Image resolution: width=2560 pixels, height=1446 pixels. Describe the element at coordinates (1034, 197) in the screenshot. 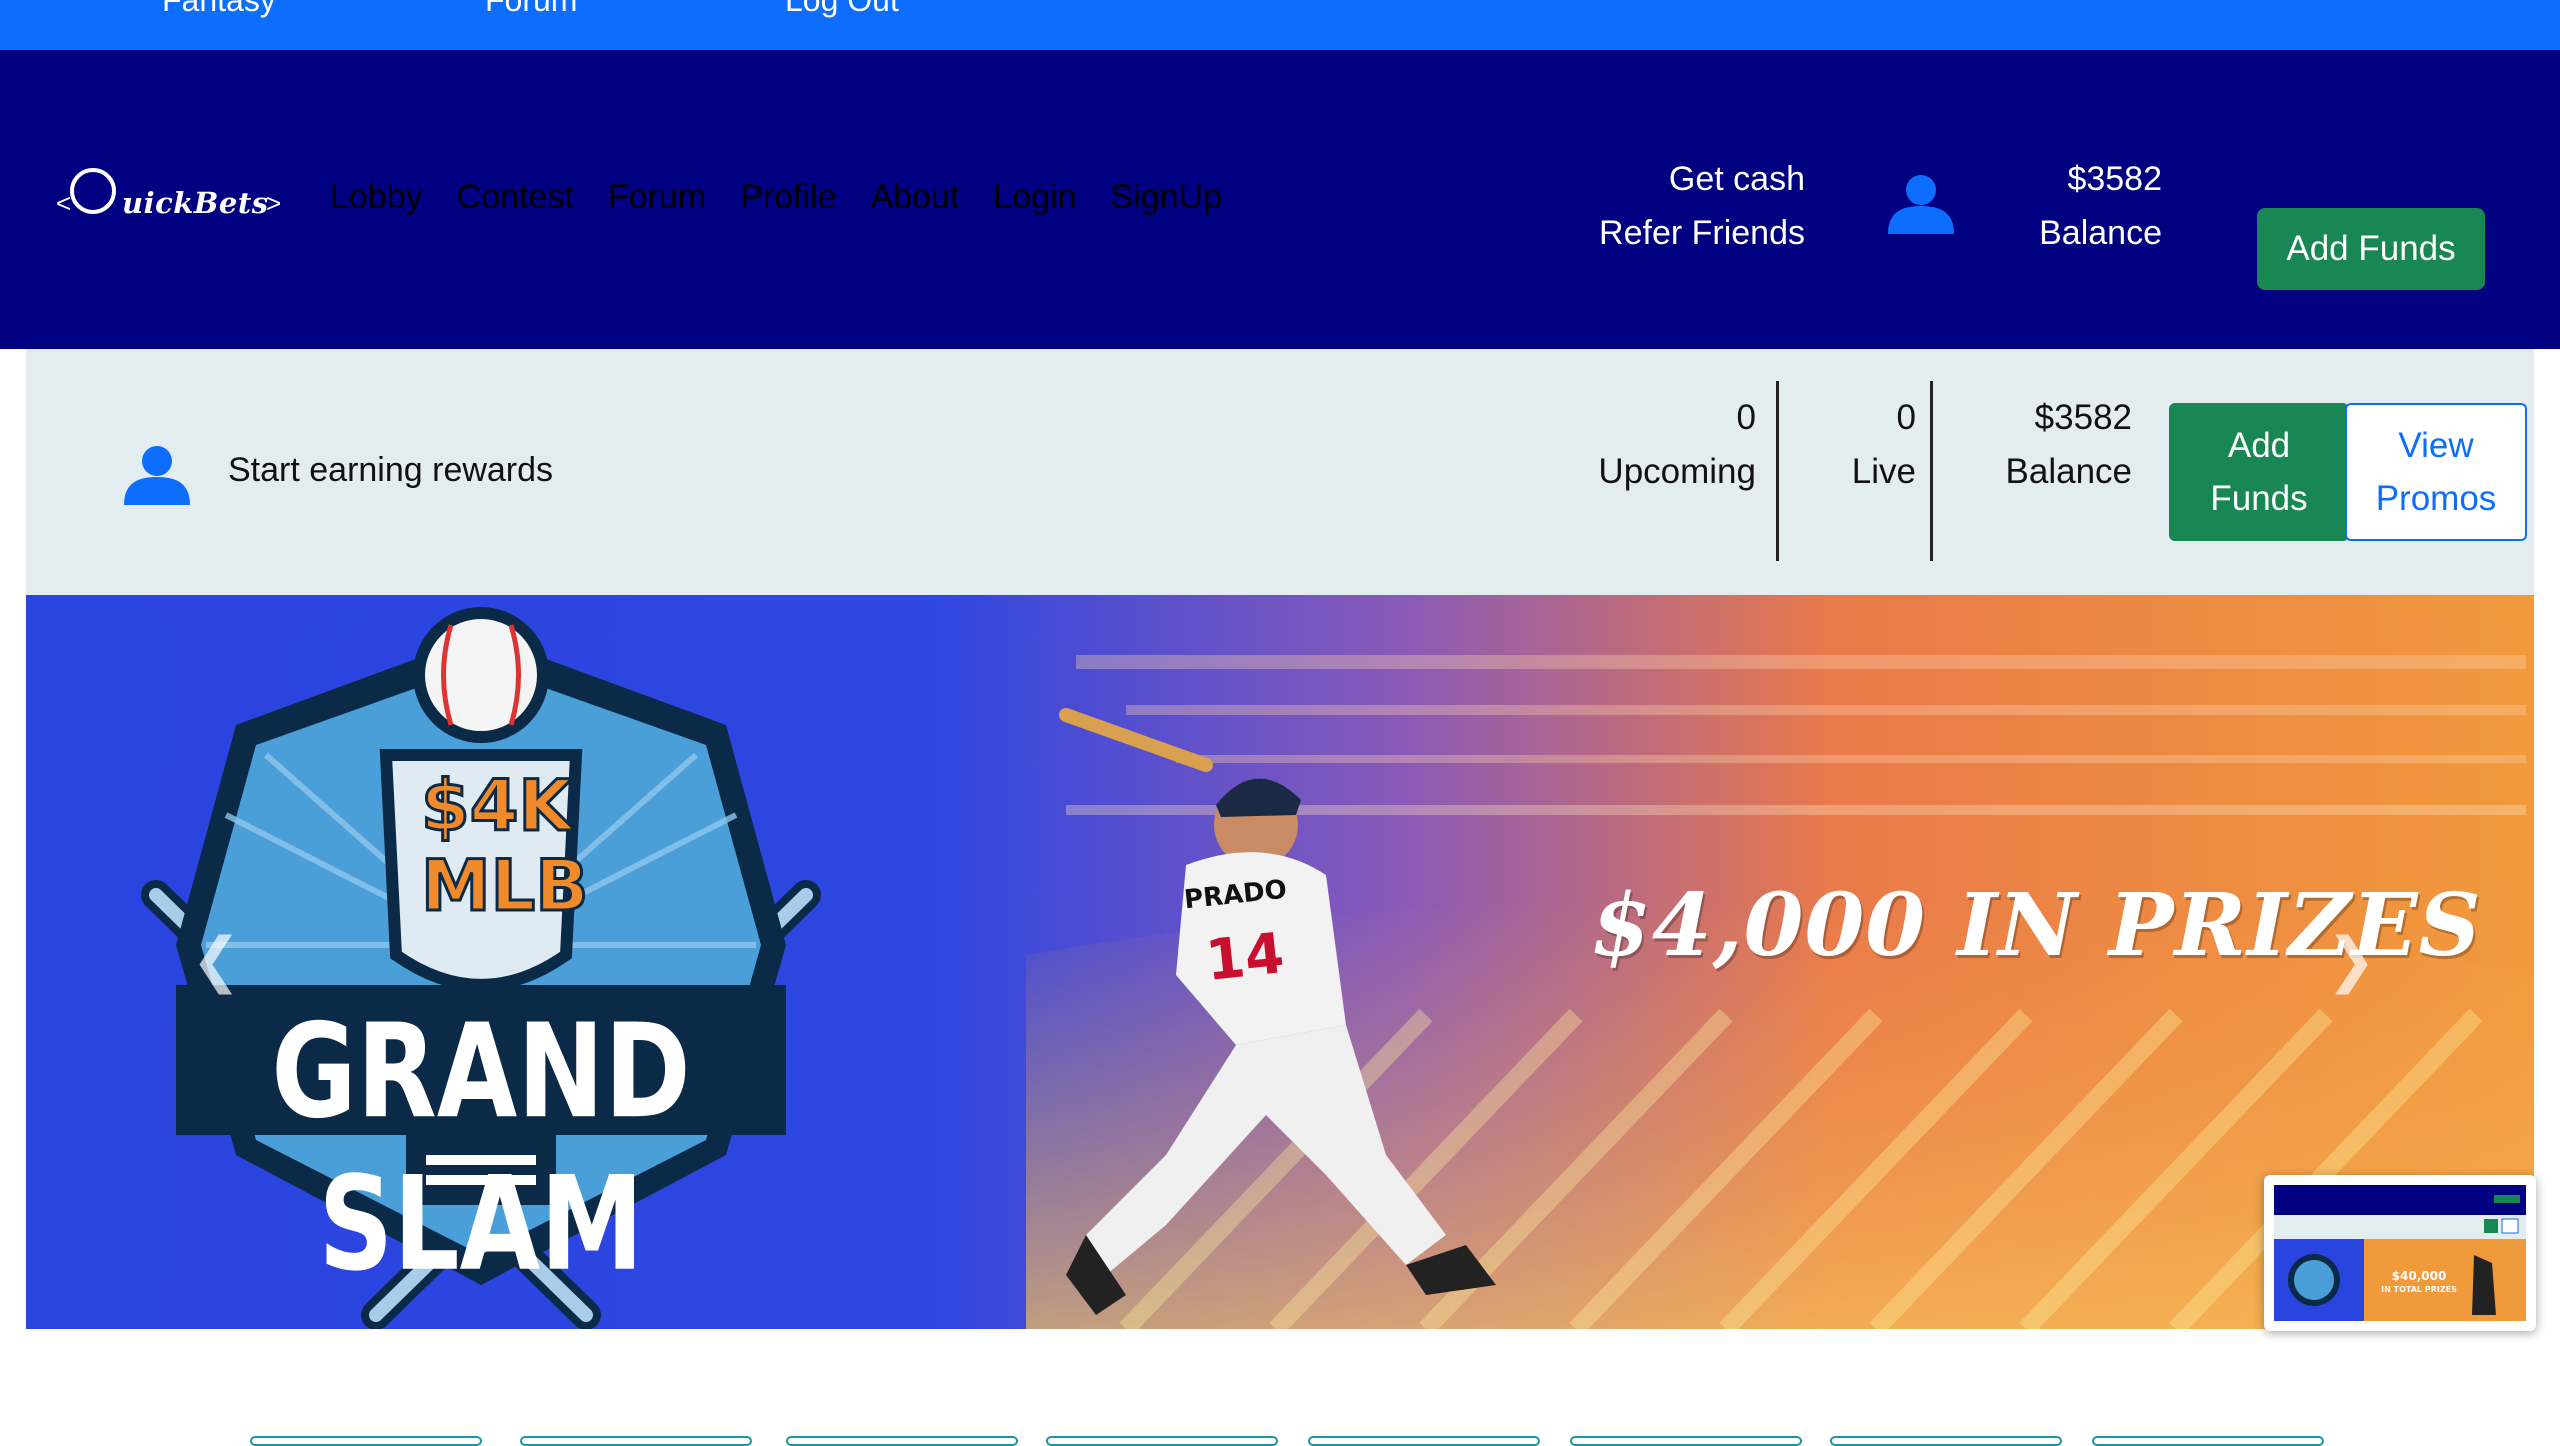

I see `nav-login: Login` at that location.